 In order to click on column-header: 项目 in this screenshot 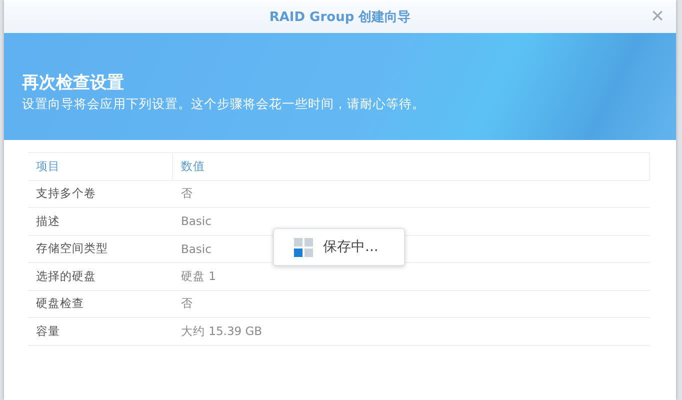, I will do `click(100, 166)`.